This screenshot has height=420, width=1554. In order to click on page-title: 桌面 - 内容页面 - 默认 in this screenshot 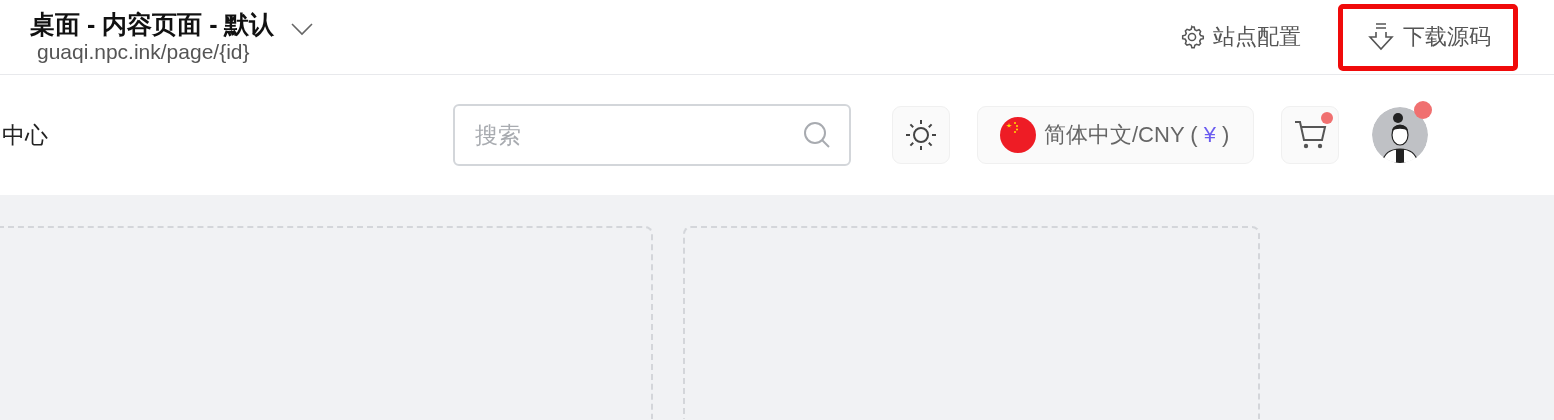, I will do `click(152, 24)`.